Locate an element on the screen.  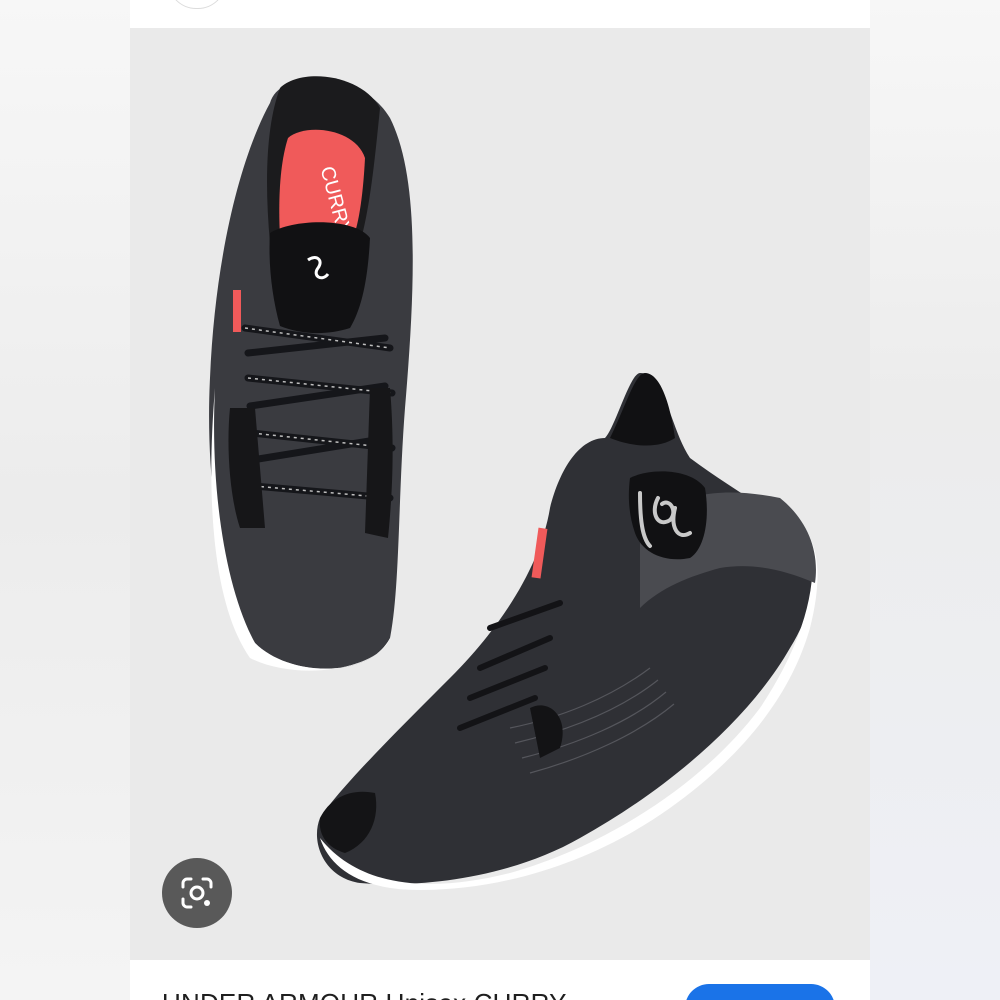
result-title: UNDER ARMOUR Unisex CURRY is located at coordinates (364, 994).